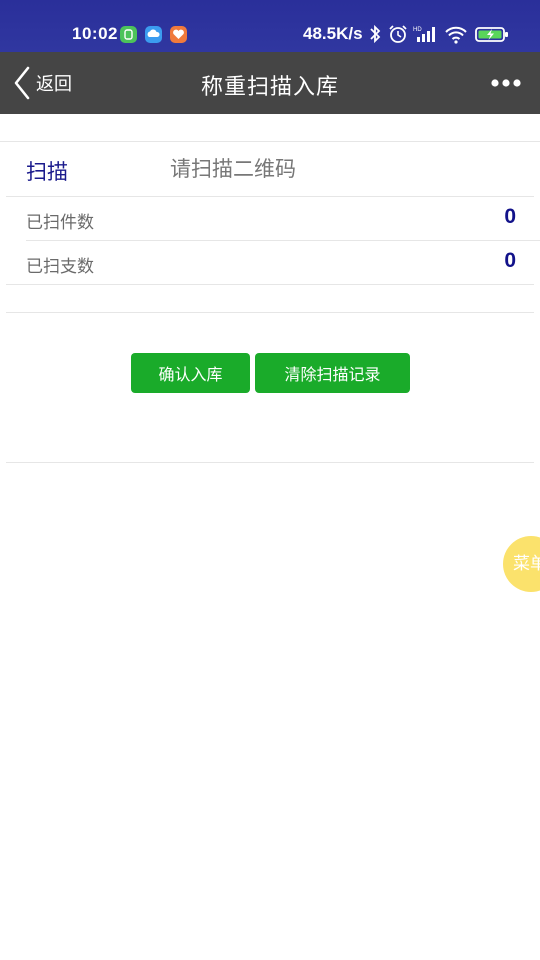 The width and height of the screenshot is (540, 960). Describe the element at coordinates (270, 26) in the screenshot. I see `status-bar: 10:02 48.5K/s HD` at that location.